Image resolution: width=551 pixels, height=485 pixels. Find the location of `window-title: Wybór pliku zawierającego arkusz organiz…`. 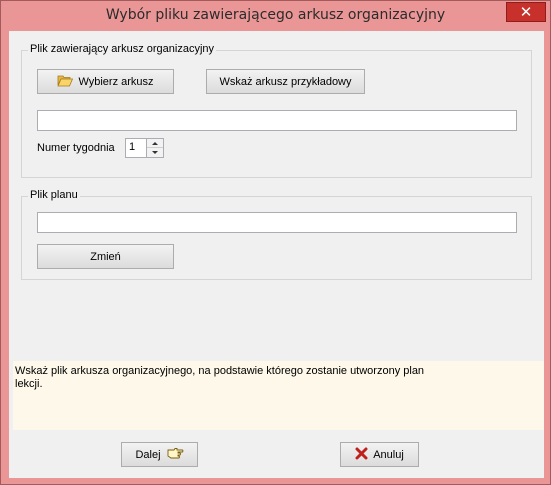

window-title: Wybór pliku zawierającego arkusz organiz… is located at coordinates (275, 15).